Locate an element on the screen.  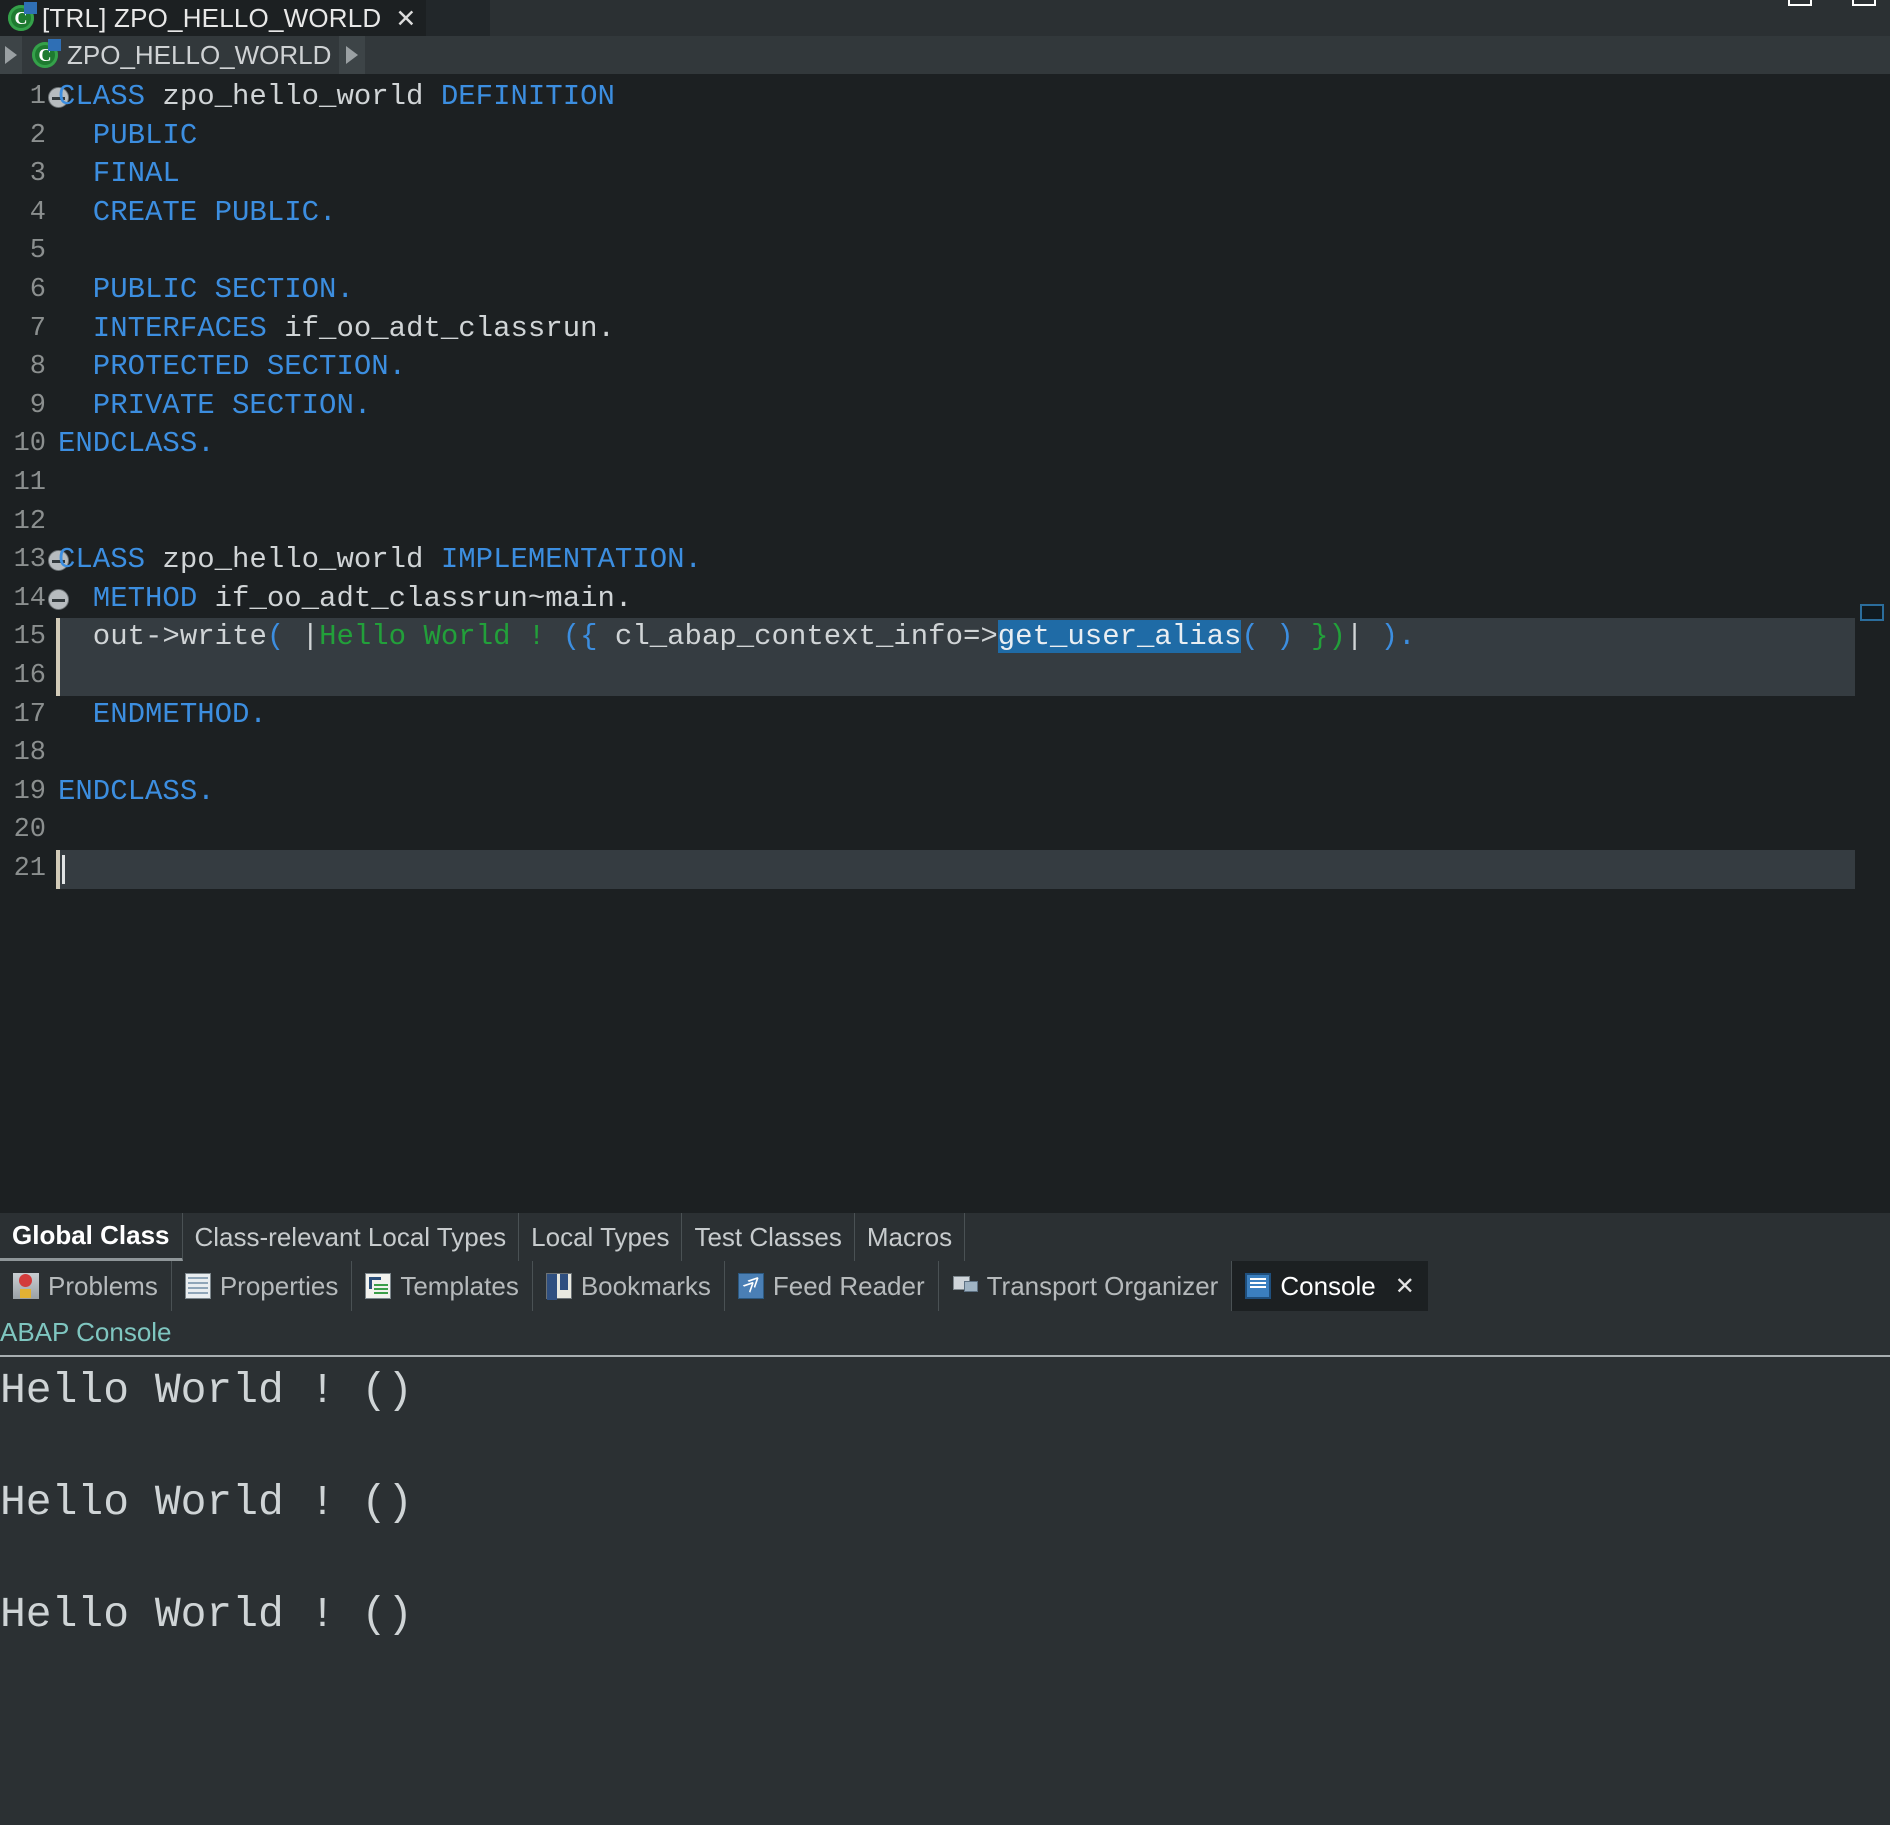
abap-class-icon: C is located at coordinates (22, 16).